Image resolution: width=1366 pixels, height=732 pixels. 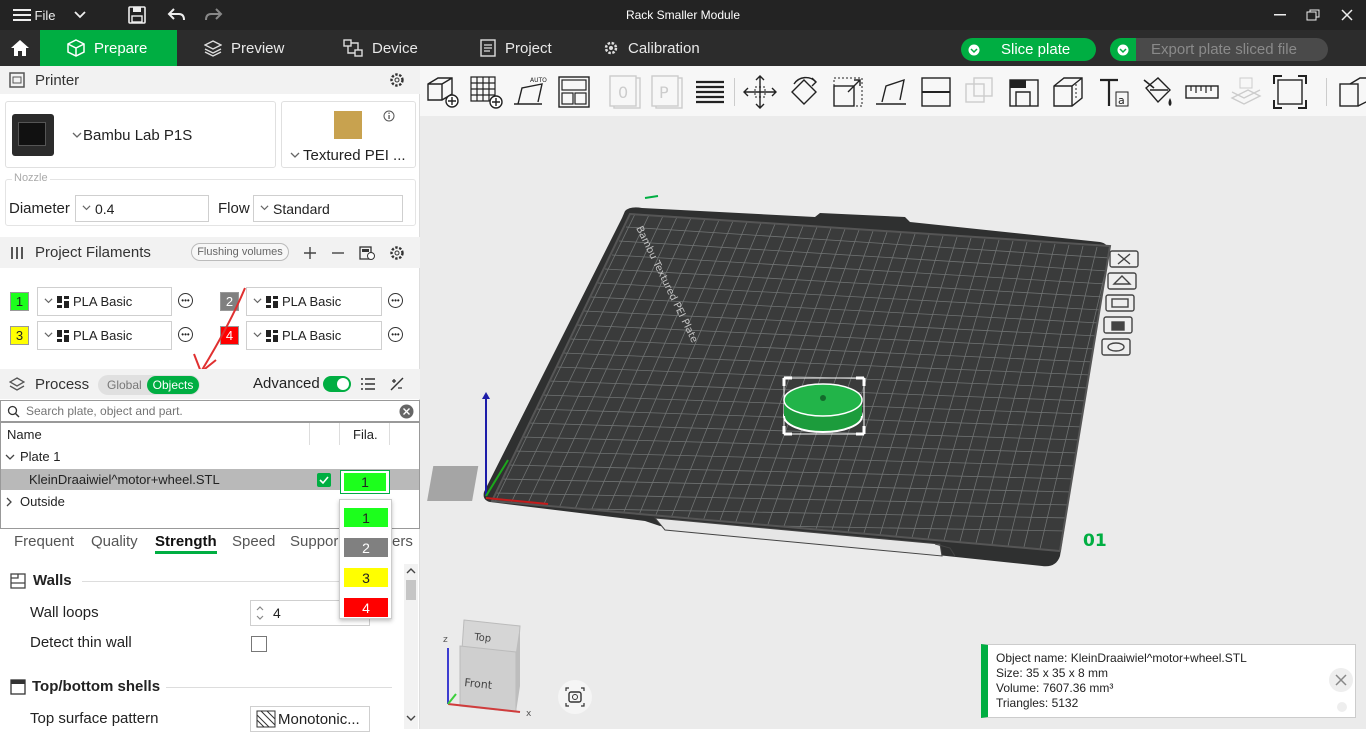 I want to click on document-icon, so click(x=488, y=48).